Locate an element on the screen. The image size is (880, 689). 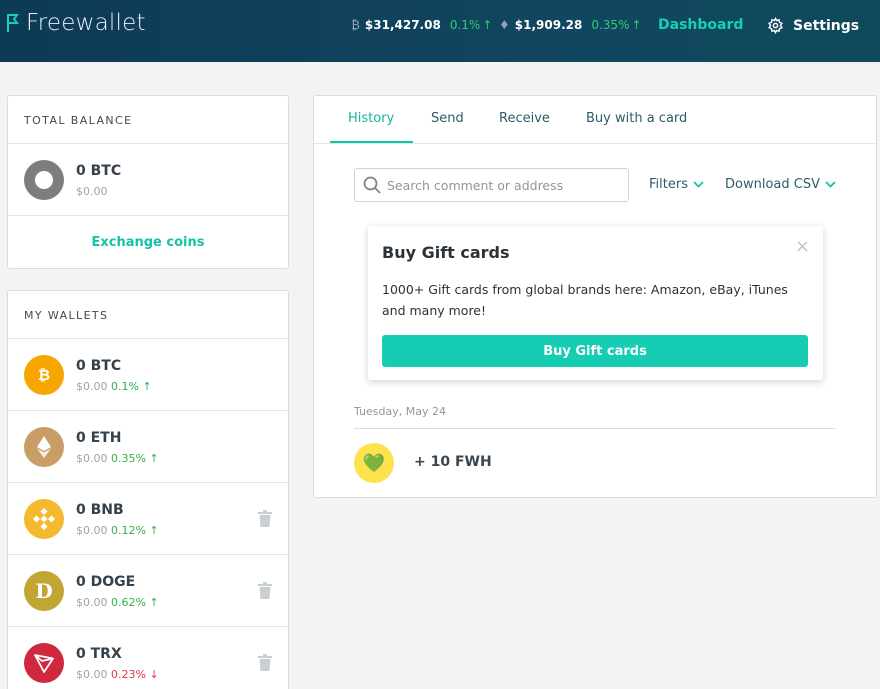
my-wallets-title: MY WALLETS is located at coordinates (148, 315).